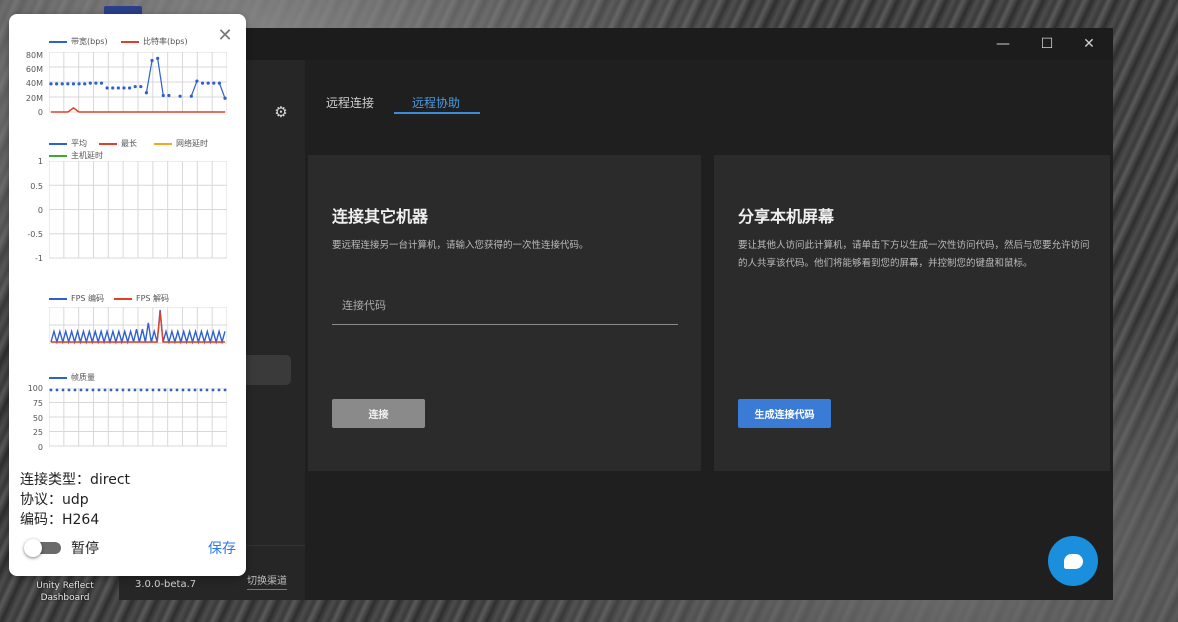 This screenshot has width=1178, height=622. What do you see at coordinates (1089, 44) in the screenshot?
I see `close-window-button: ✕` at bounding box center [1089, 44].